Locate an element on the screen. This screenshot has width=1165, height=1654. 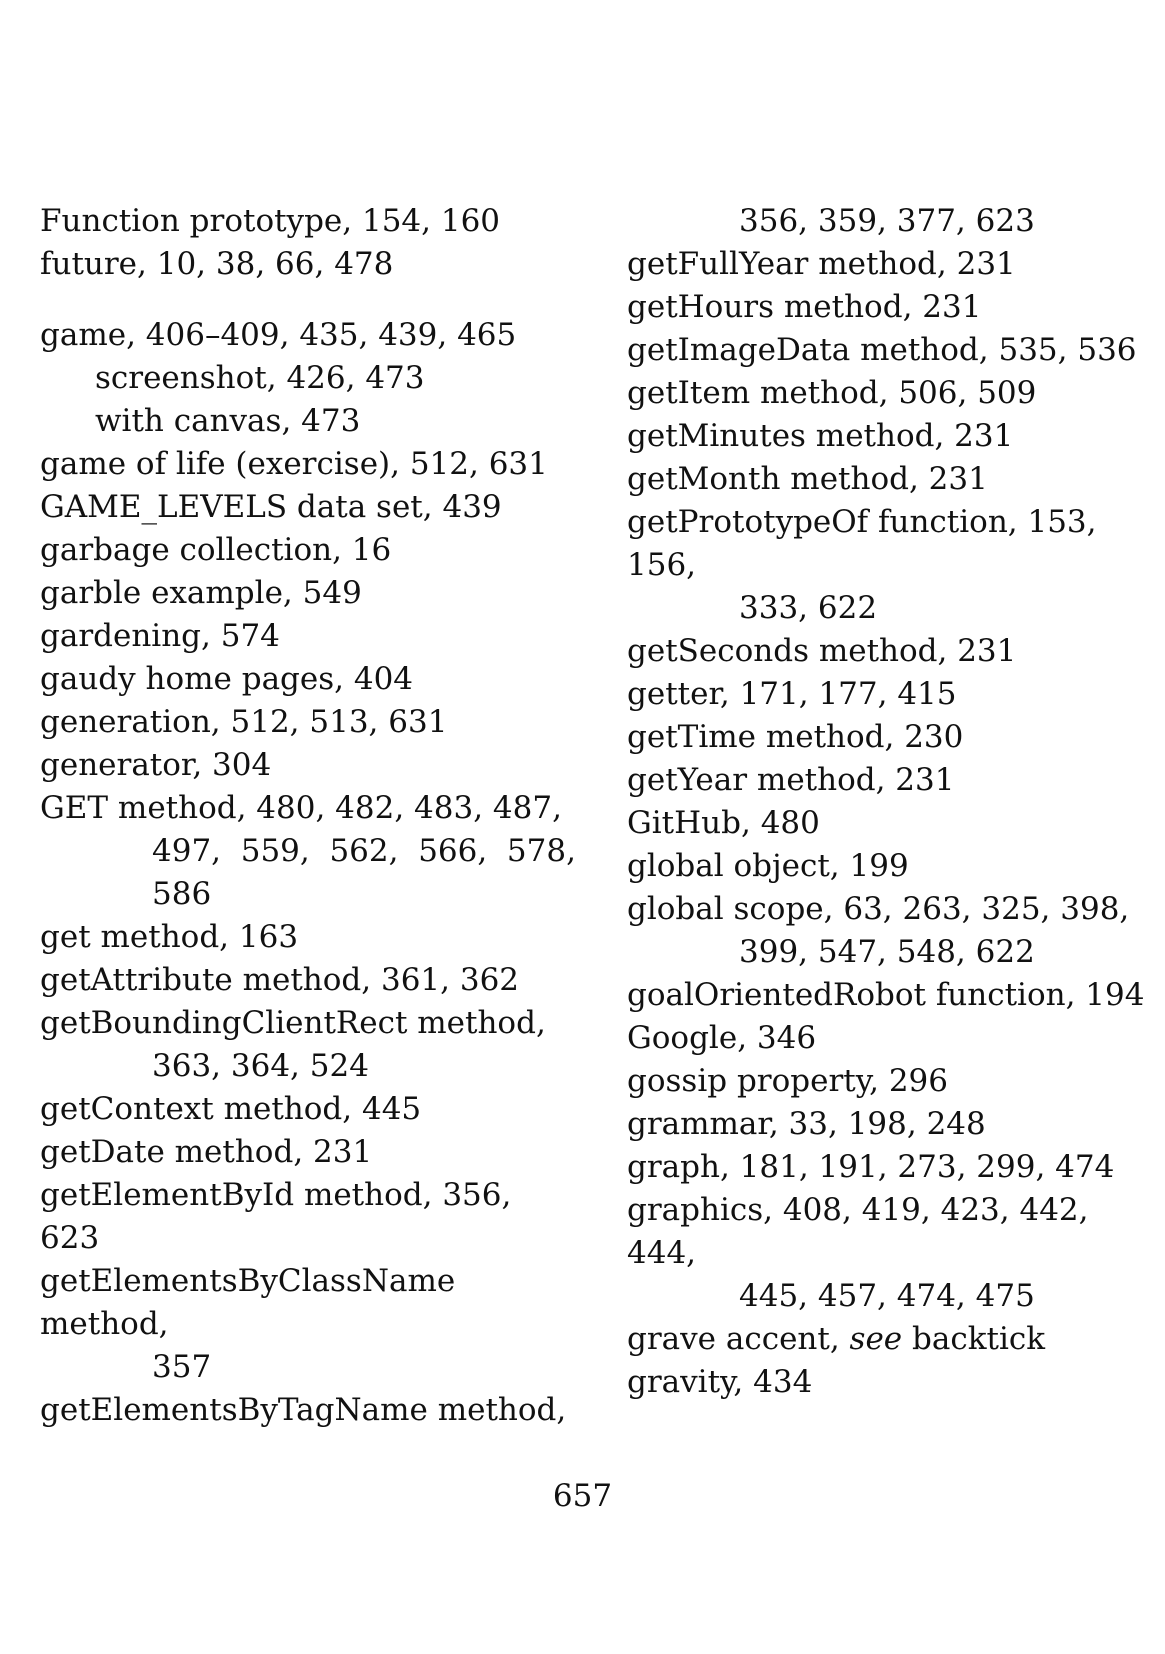
index-entry: generator, 304 is located at coordinates (156, 765).